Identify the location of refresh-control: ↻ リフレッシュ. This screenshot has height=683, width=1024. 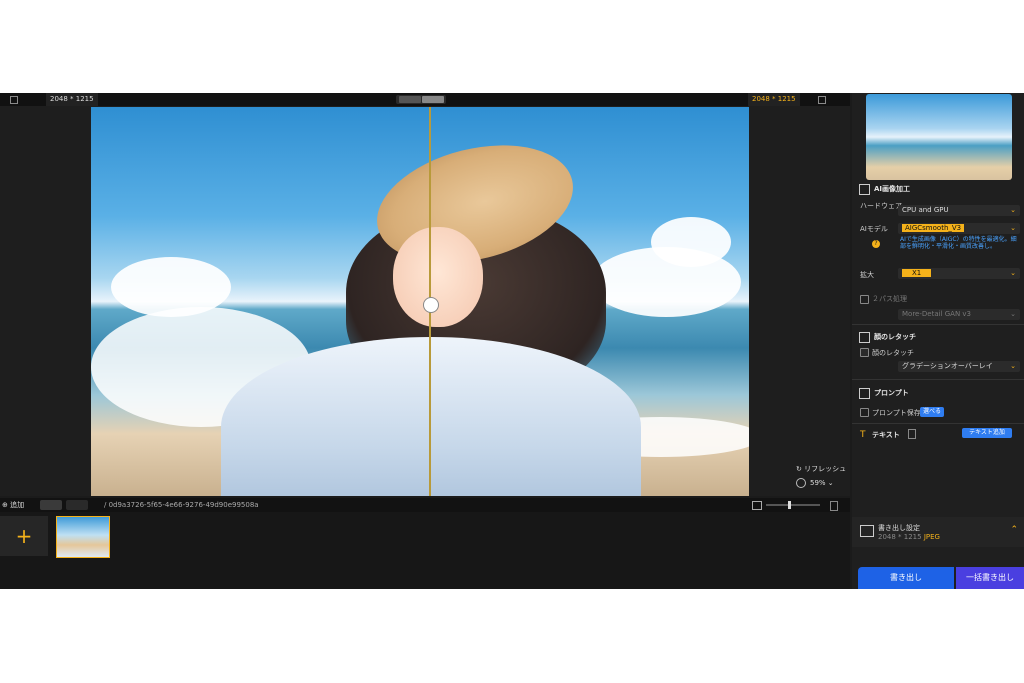
(821, 469).